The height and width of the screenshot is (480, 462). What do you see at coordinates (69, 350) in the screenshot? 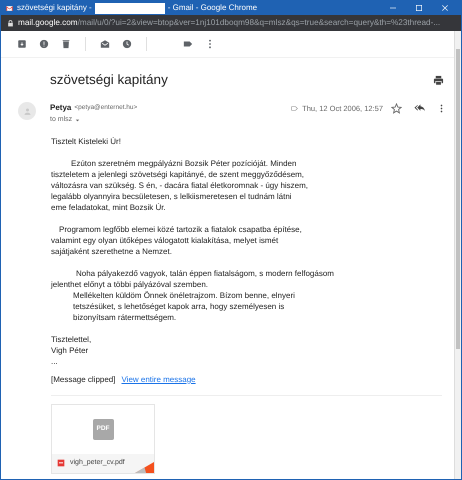
I see `body-text-line: Vigh Péter` at bounding box center [69, 350].